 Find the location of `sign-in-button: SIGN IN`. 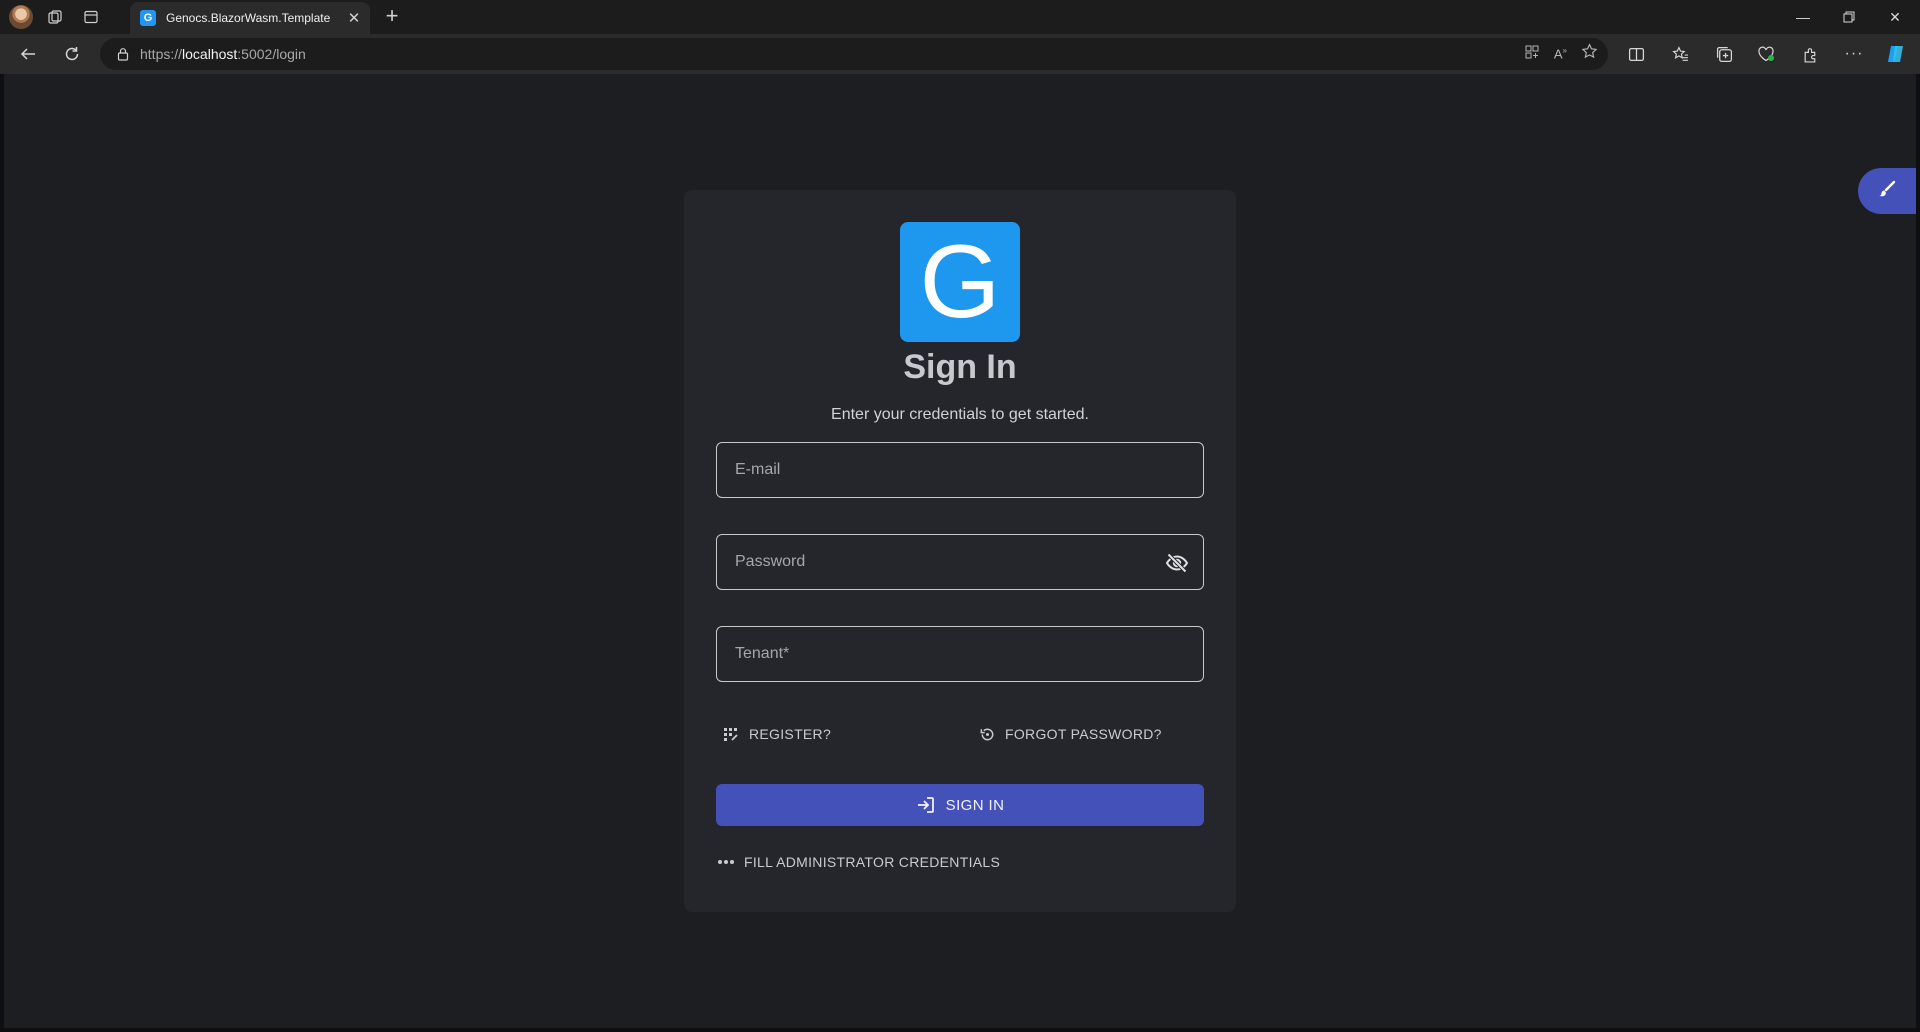

sign-in-button: SIGN IN is located at coordinates (960, 805).